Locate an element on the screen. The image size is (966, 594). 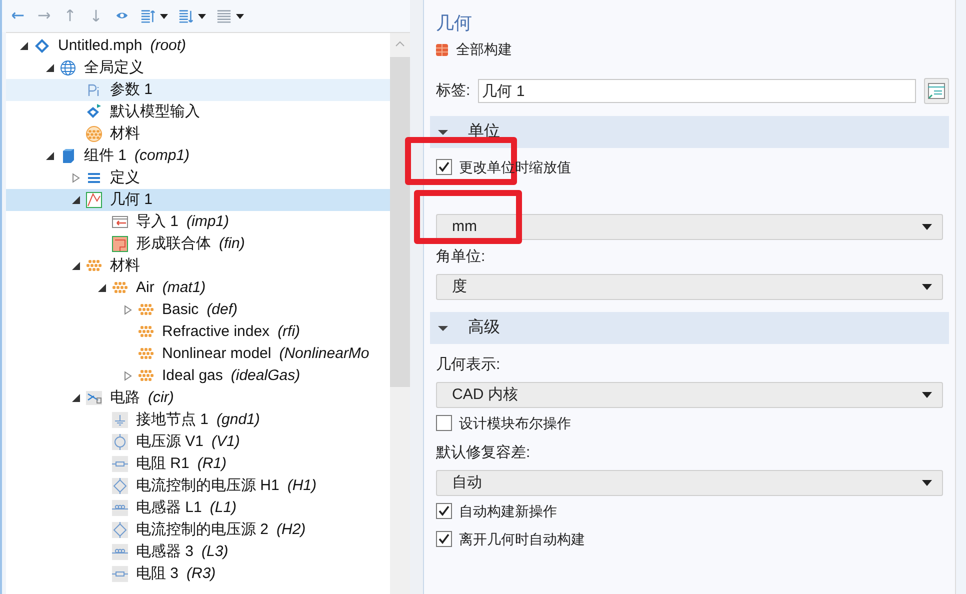
tree-item: Refractive index (rfi) is located at coordinates (198, 332).